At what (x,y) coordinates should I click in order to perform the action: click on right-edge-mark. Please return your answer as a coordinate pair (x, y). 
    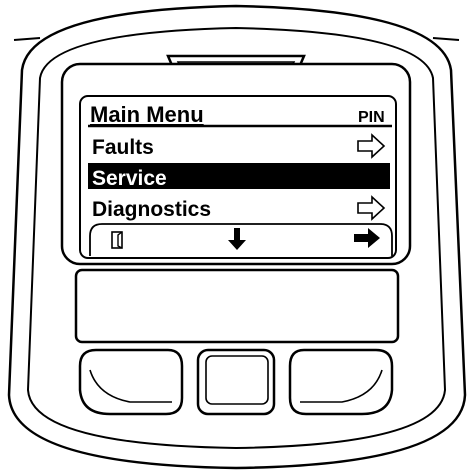
    Looking at the image, I should click on (446, 39).